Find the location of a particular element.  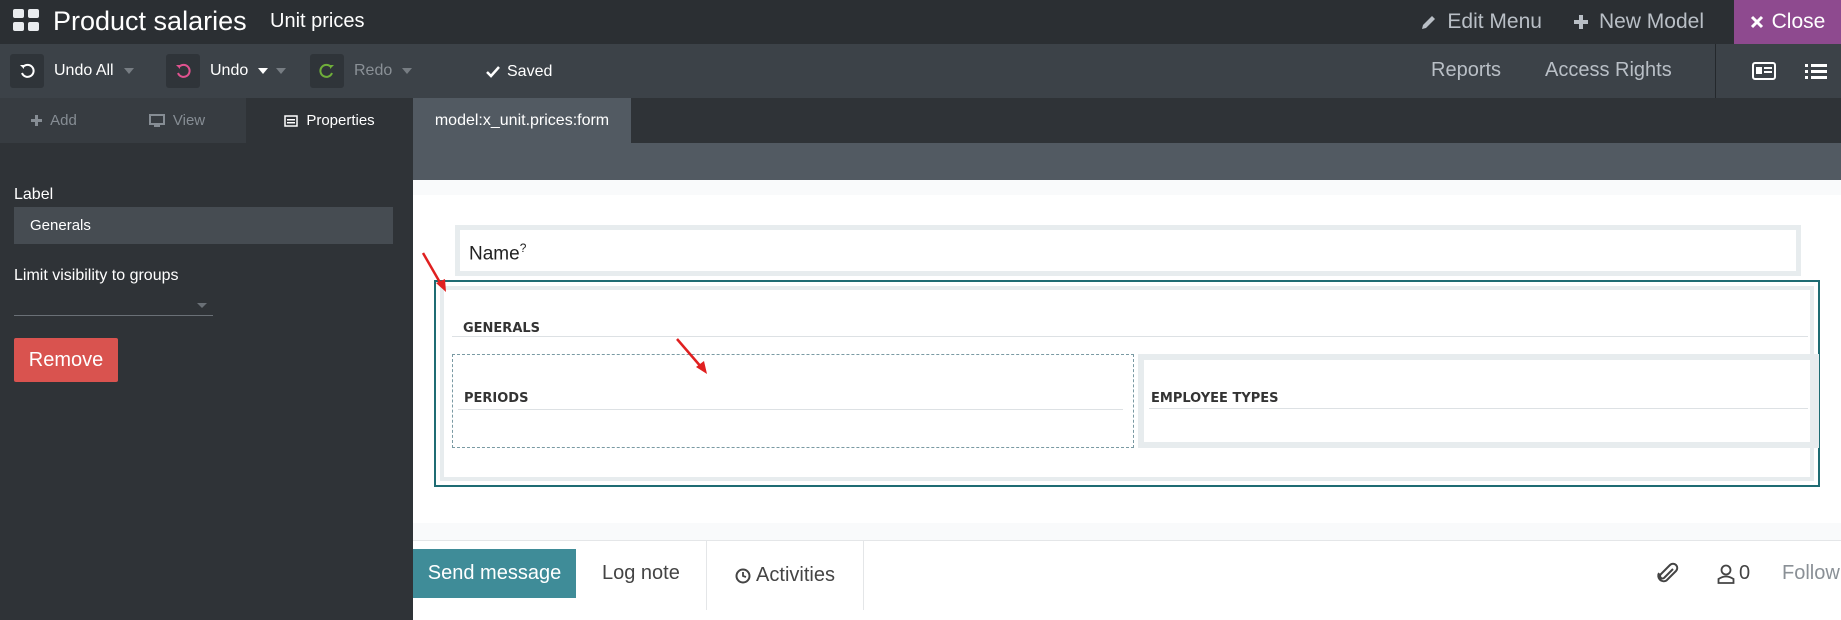

new-model-button: New Model is located at coordinates (1638, 22).